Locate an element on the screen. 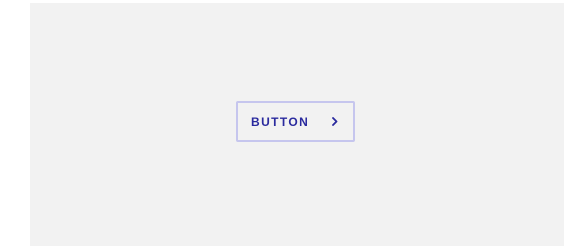  button-label: BUTTON is located at coordinates (280, 121).